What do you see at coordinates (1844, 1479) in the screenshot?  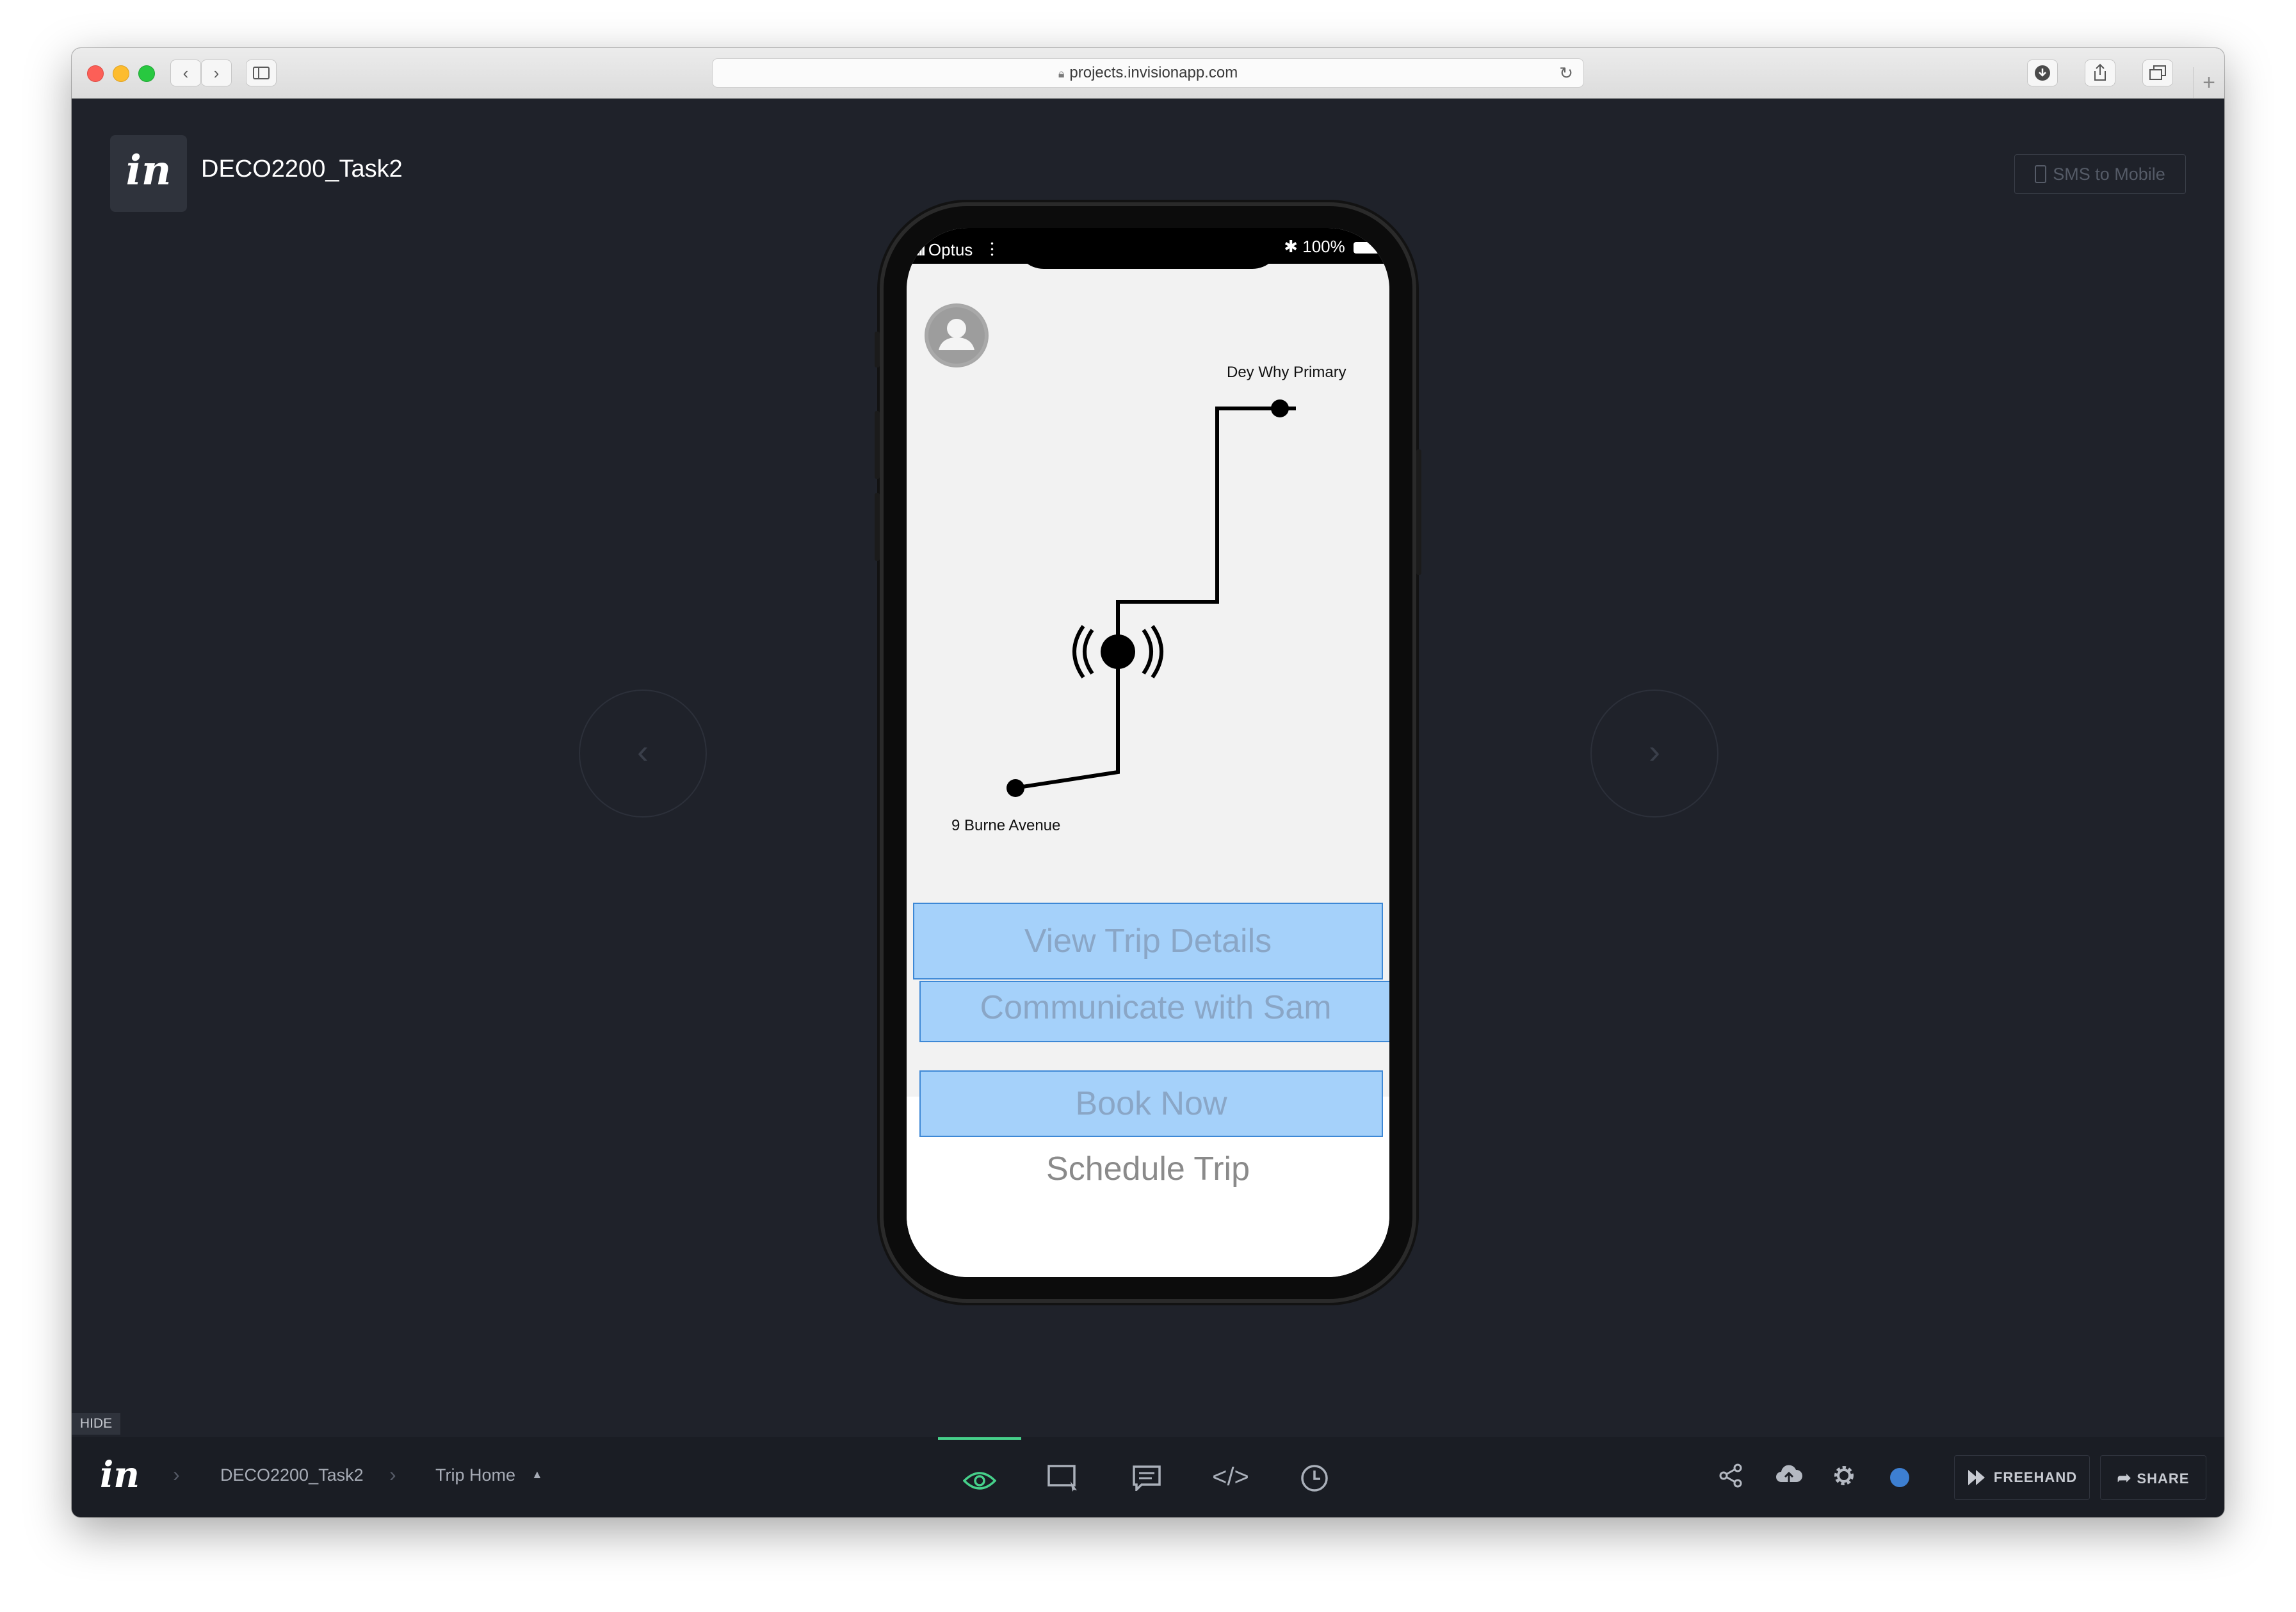 I see `settings-gear-icon` at bounding box center [1844, 1479].